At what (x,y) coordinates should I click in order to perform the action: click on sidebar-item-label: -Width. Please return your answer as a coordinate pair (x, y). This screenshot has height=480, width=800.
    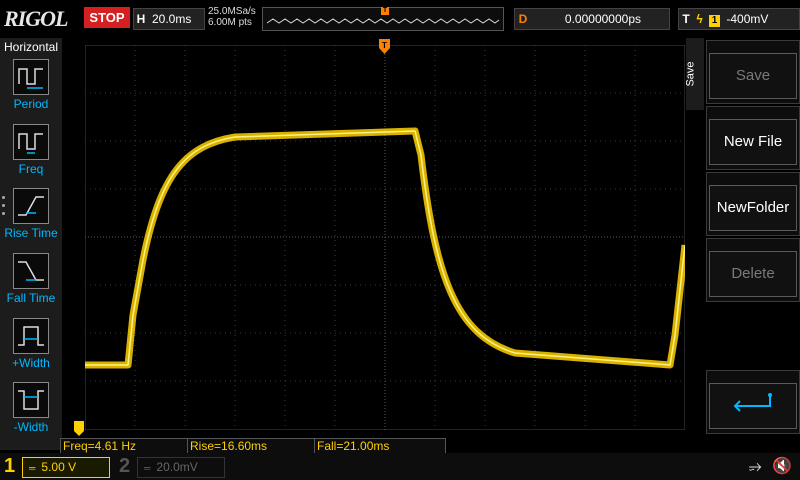
    Looking at the image, I should click on (31, 427).